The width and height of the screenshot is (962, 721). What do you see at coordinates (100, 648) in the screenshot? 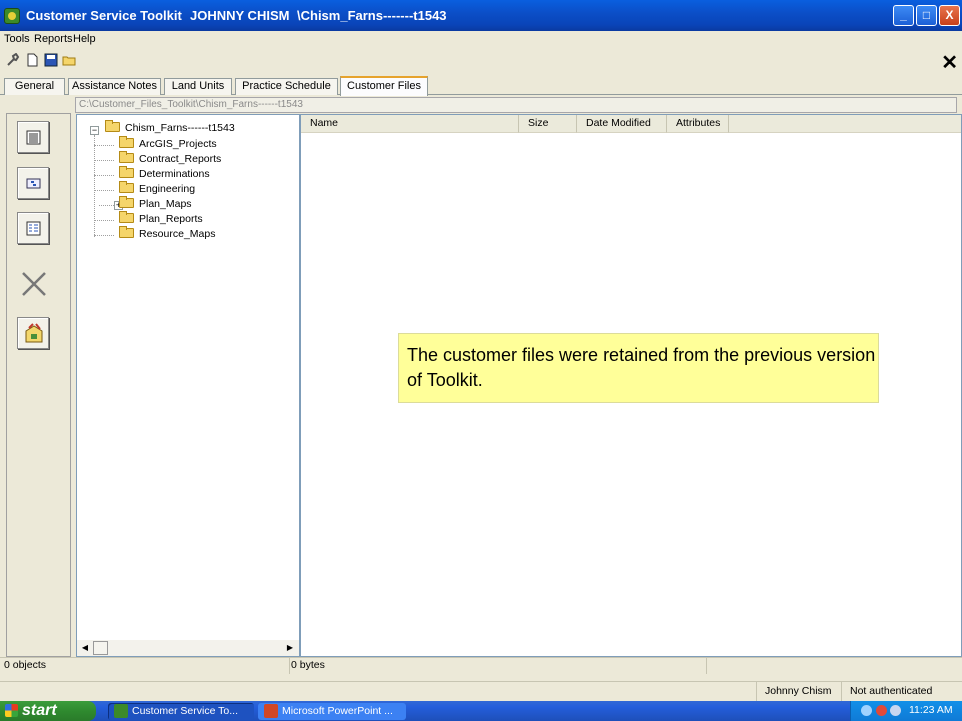
I see `scroll-thumb` at bounding box center [100, 648].